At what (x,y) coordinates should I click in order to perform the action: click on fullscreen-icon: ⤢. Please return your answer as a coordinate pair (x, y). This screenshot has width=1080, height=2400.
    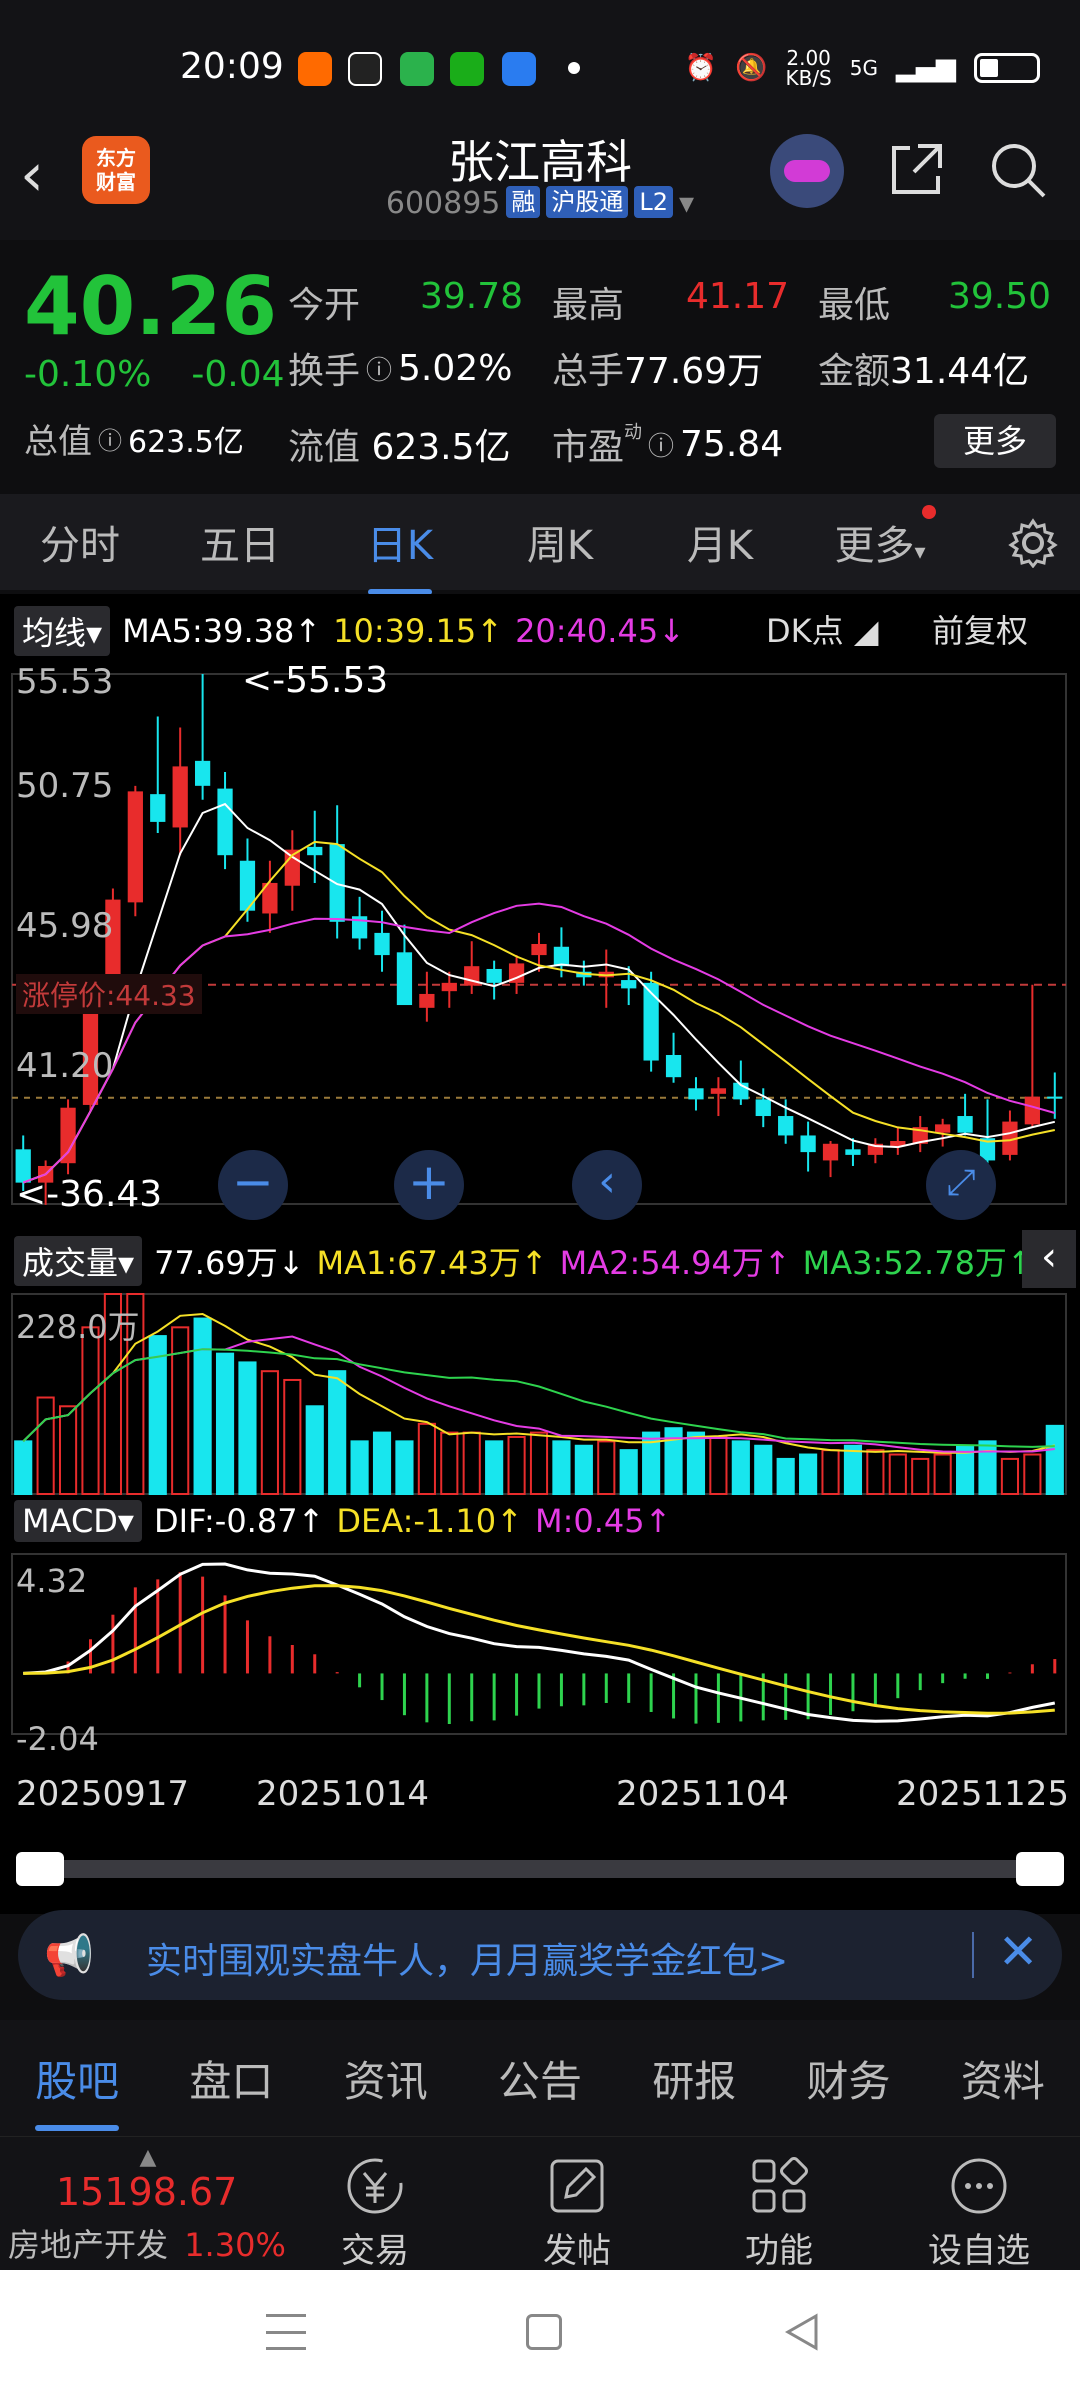
    Looking at the image, I should click on (961, 1185).